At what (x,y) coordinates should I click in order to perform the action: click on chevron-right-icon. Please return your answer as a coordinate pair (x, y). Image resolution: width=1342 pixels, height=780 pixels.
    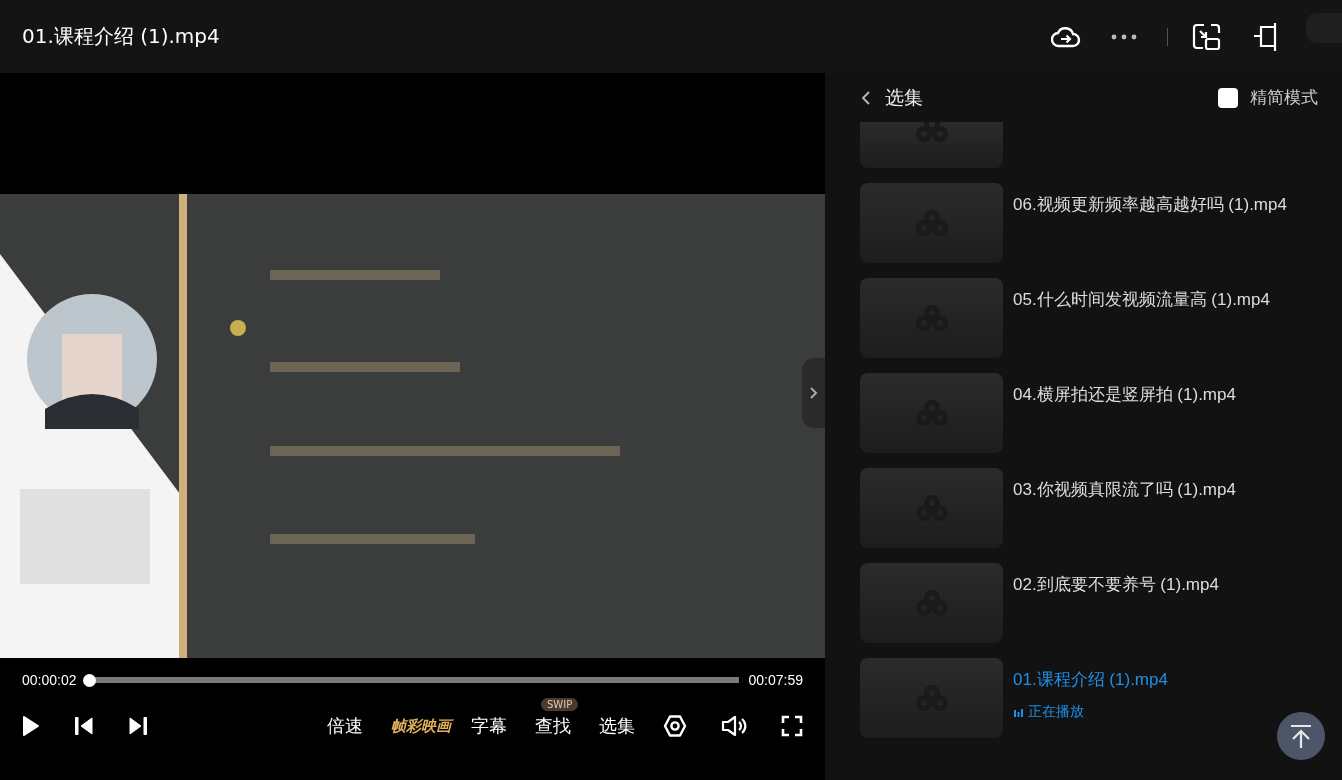
    Looking at the image, I should click on (813, 393).